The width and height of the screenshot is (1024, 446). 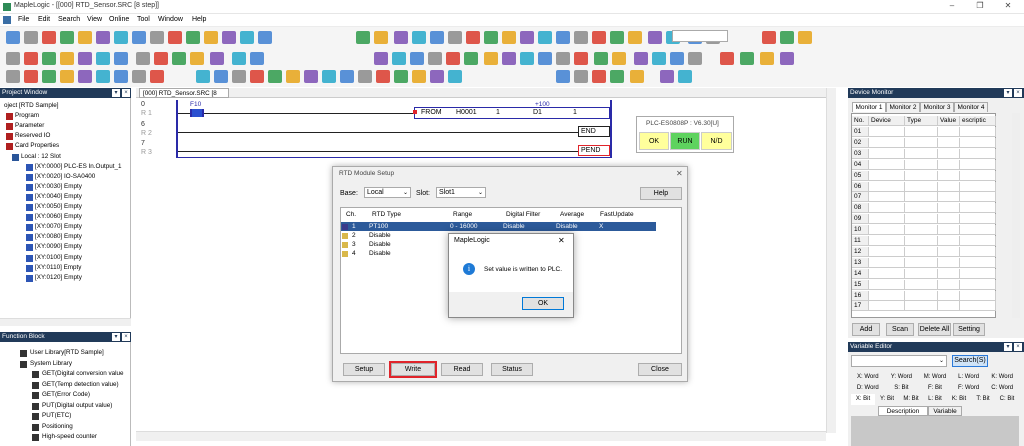 I want to click on toolbar-combo, so click(x=700, y=36).